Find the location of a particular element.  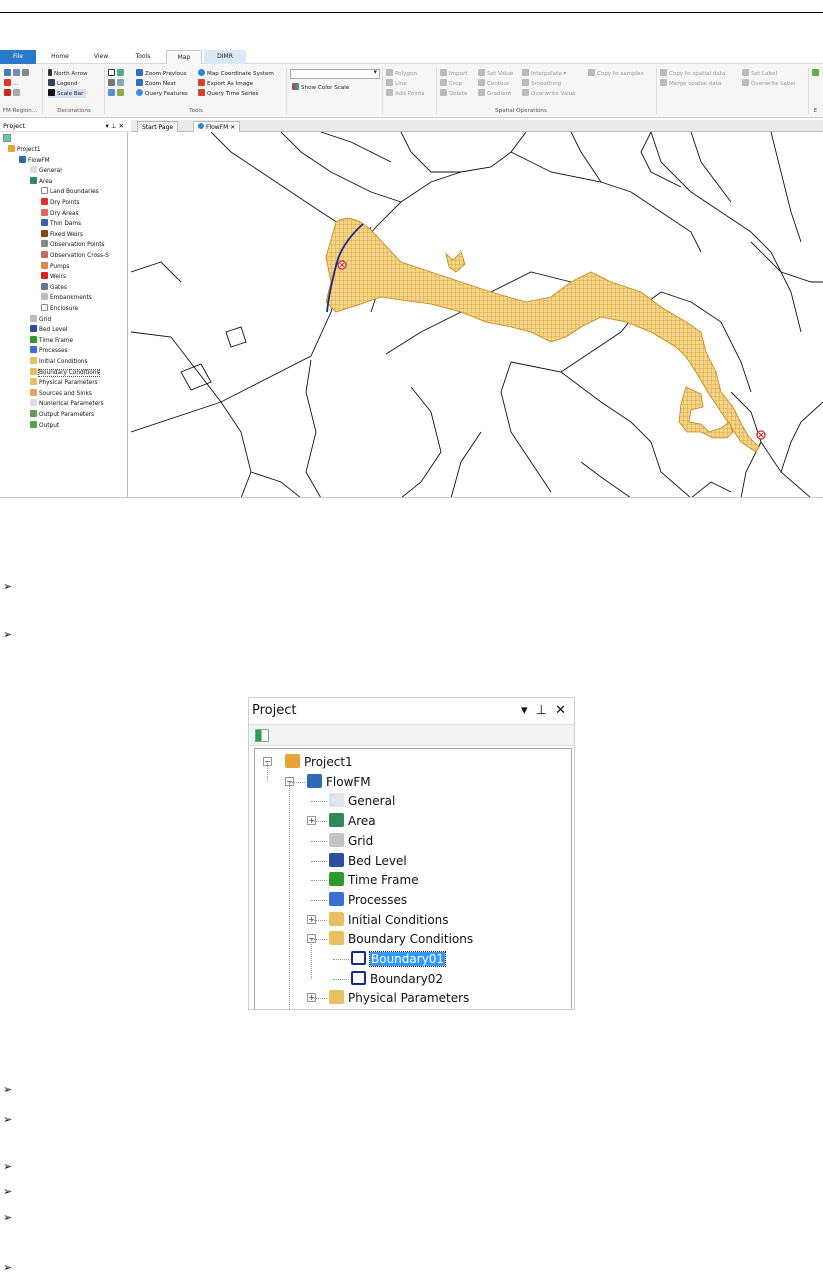

gradient-button: Gradient is located at coordinates (494, 93).